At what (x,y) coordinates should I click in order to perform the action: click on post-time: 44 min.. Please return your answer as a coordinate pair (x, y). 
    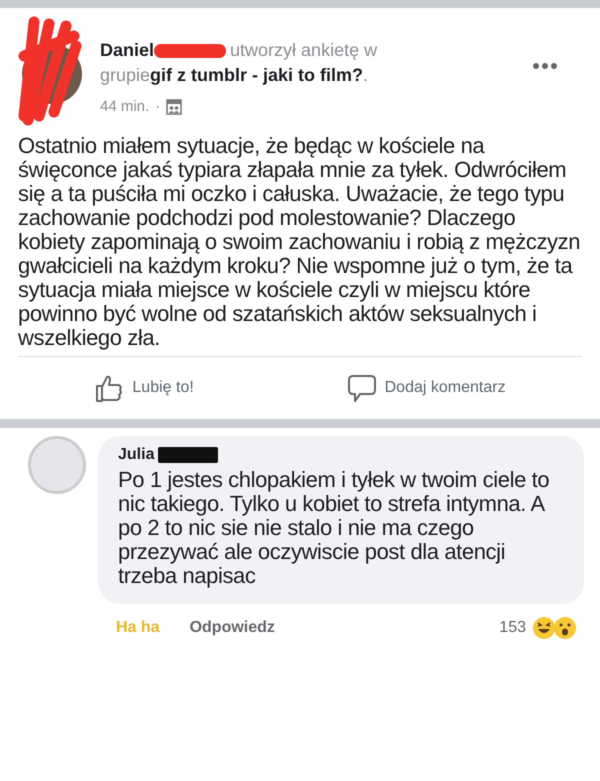
    Looking at the image, I should click on (125, 106).